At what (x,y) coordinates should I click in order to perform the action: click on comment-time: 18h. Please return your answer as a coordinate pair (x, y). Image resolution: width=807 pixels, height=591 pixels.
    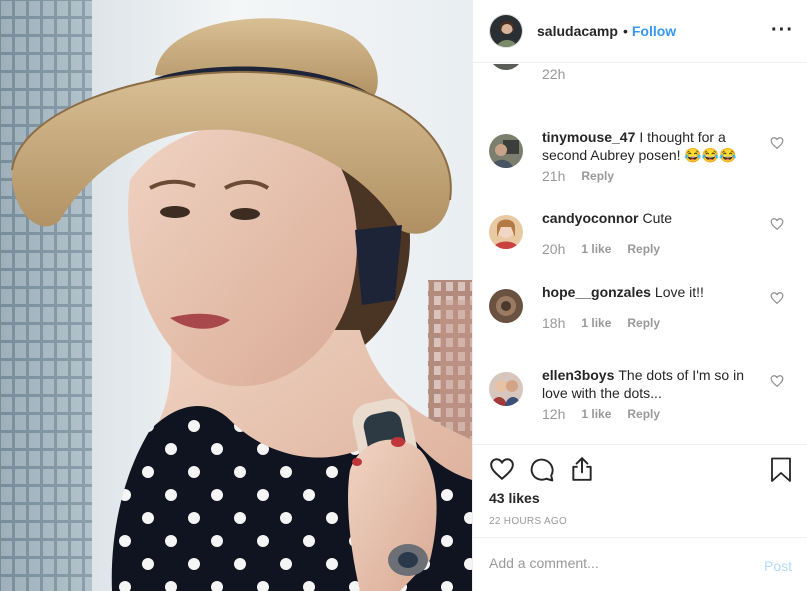
    Looking at the image, I should click on (553, 323).